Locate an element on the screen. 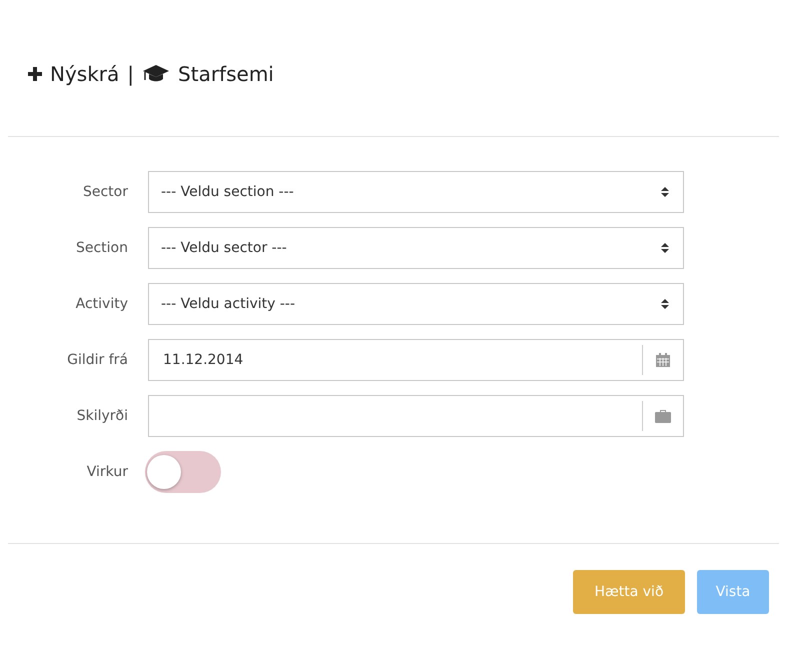 The image size is (787, 666). field-label: Activity is located at coordinates (101, 304).